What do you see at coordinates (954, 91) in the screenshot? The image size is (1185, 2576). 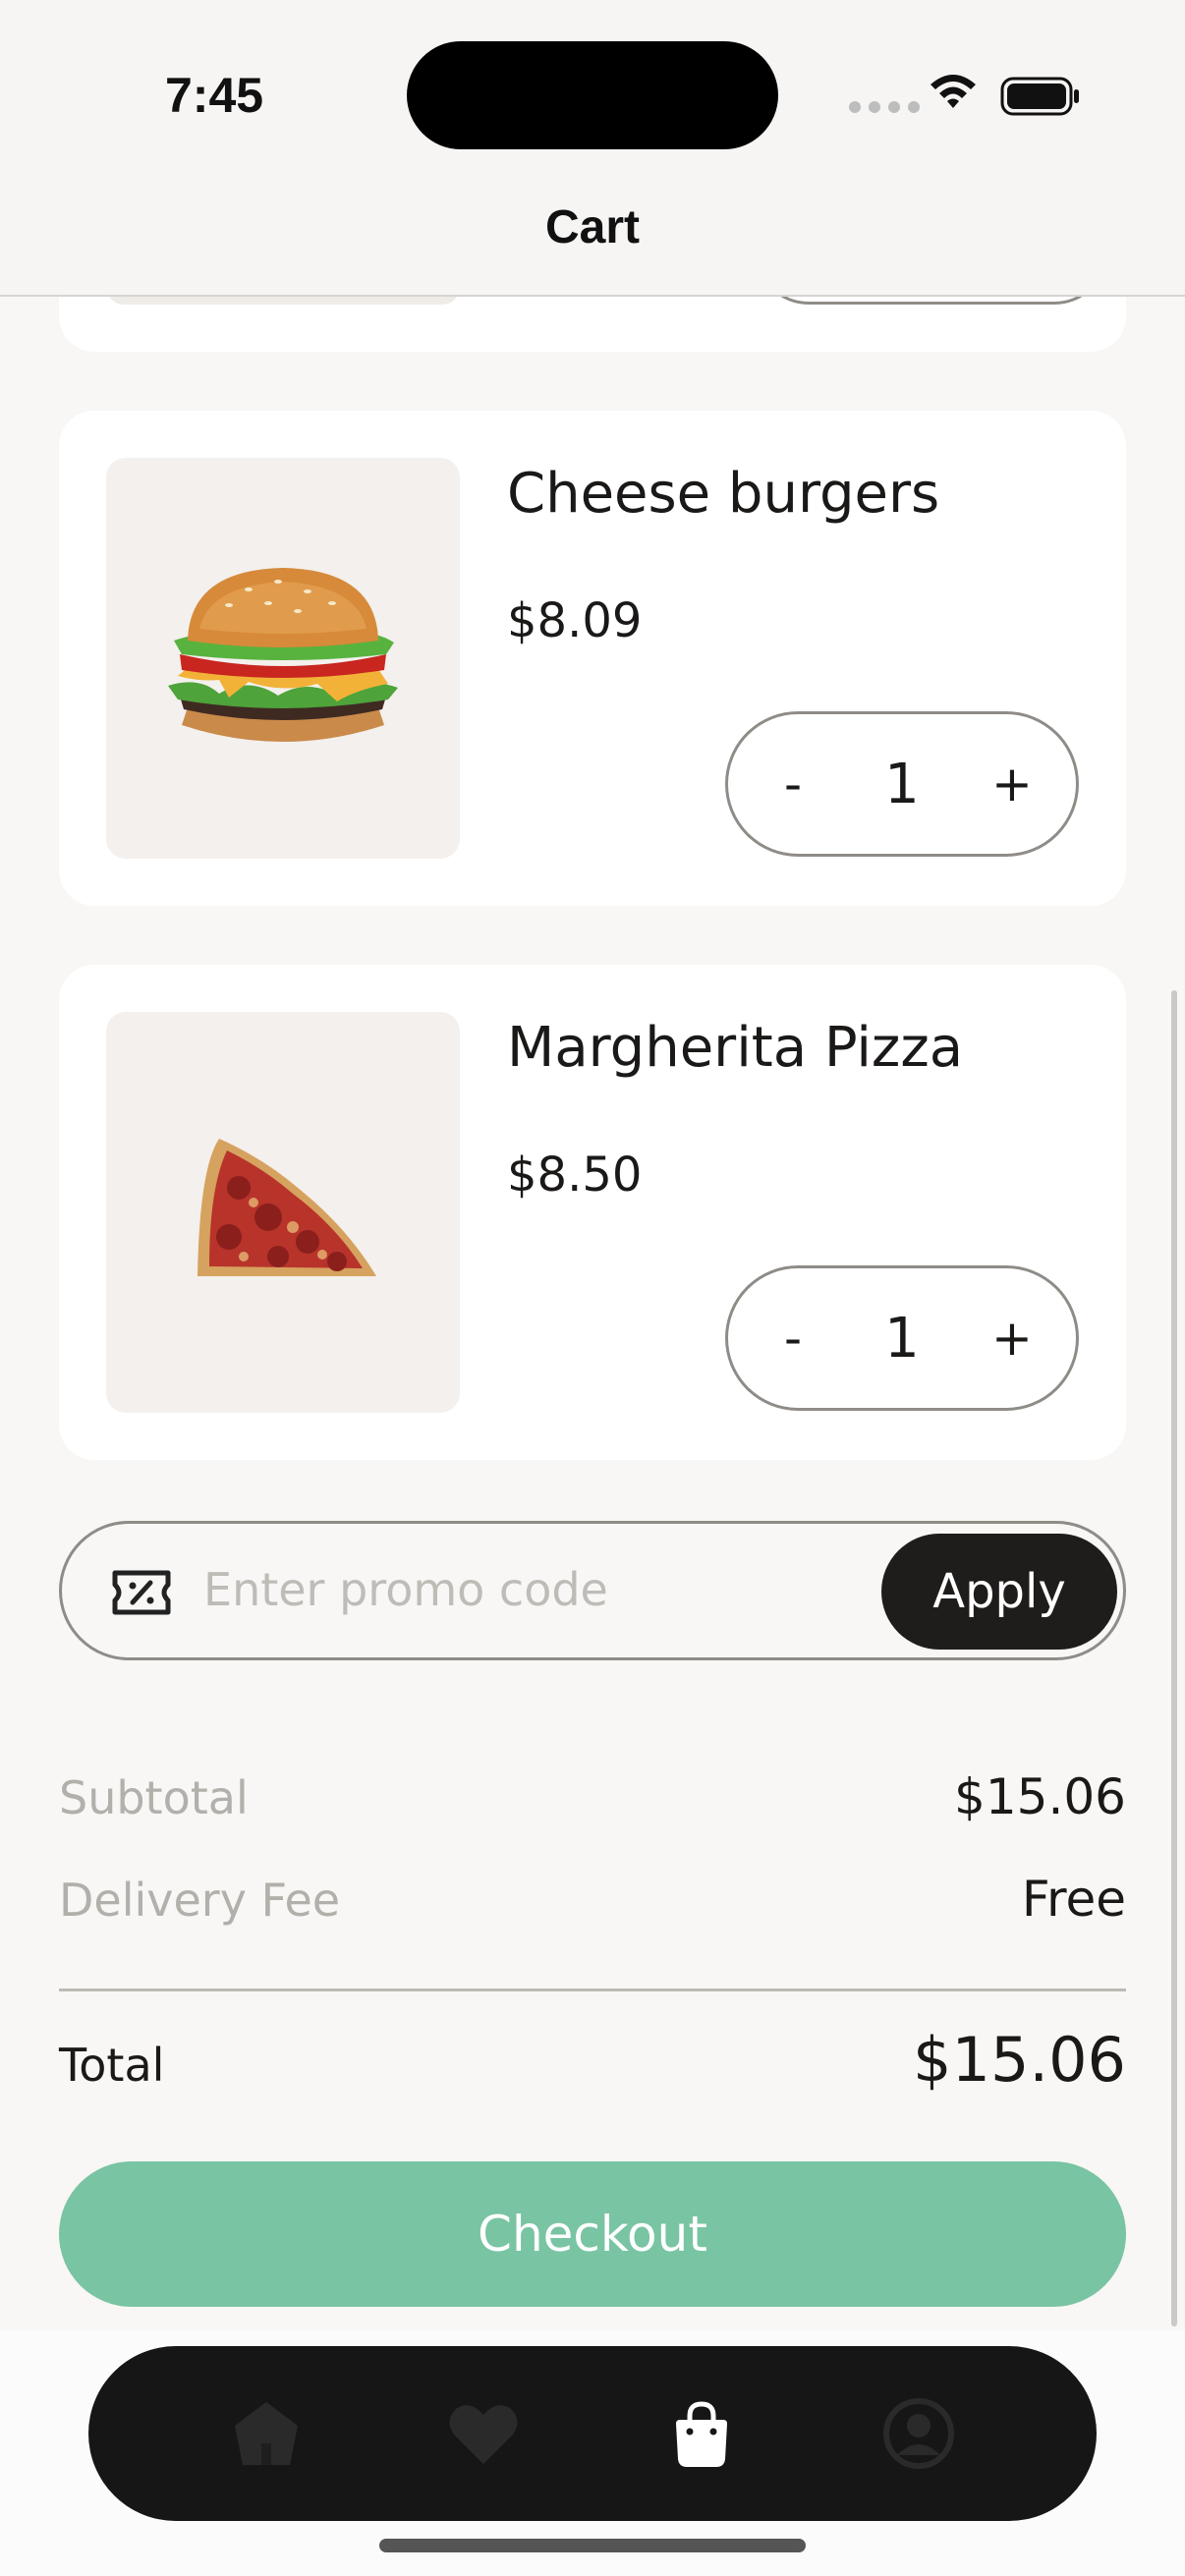 I see `wifi-icon` at bounding box center [954, 91].